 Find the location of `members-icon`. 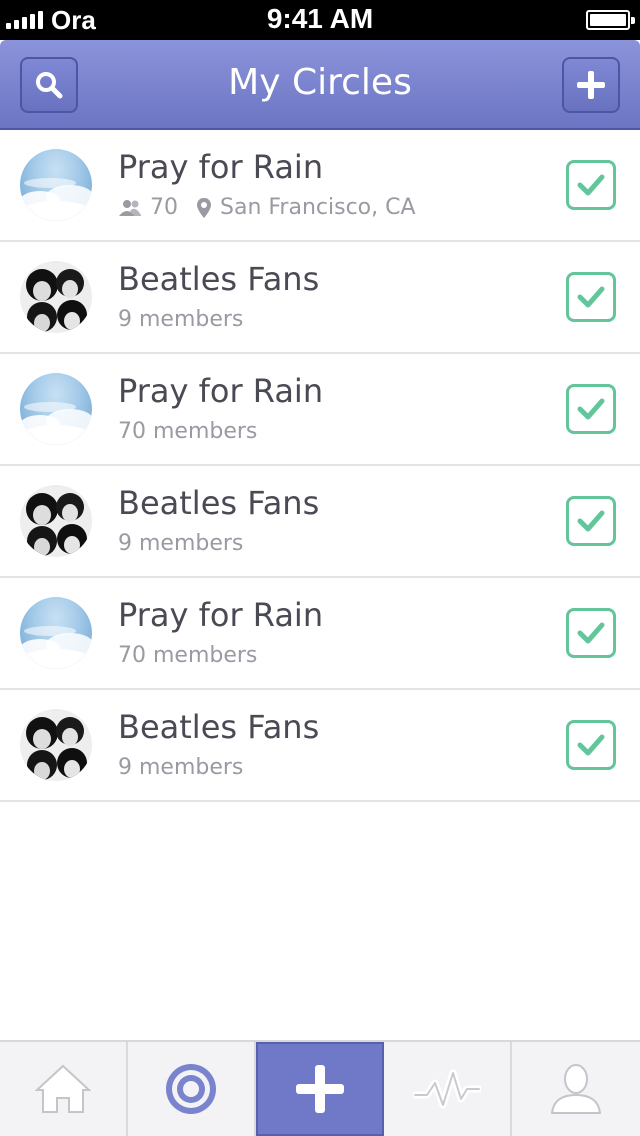

members-icon is located at coordinates (130, 207).